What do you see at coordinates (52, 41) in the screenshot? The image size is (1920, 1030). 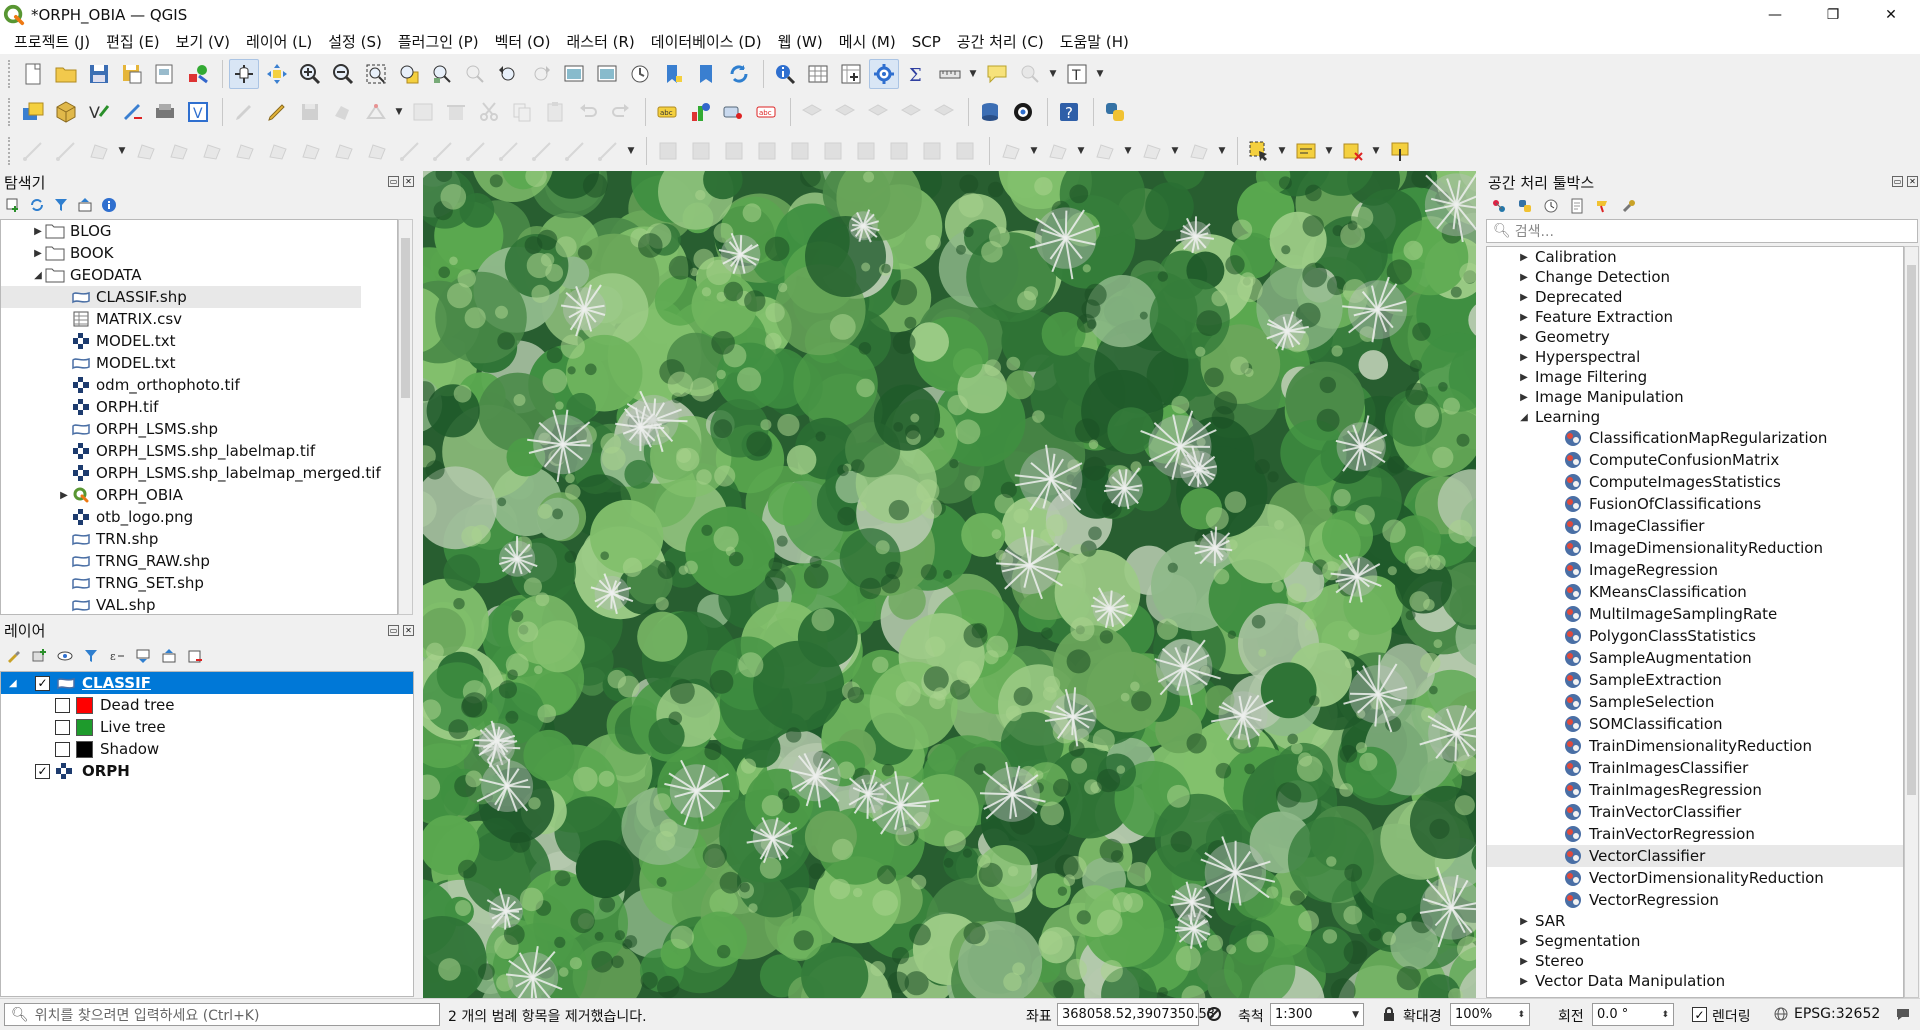 I see `menu-item: 프로젝트 (J)` at bounding box center [52, 41].